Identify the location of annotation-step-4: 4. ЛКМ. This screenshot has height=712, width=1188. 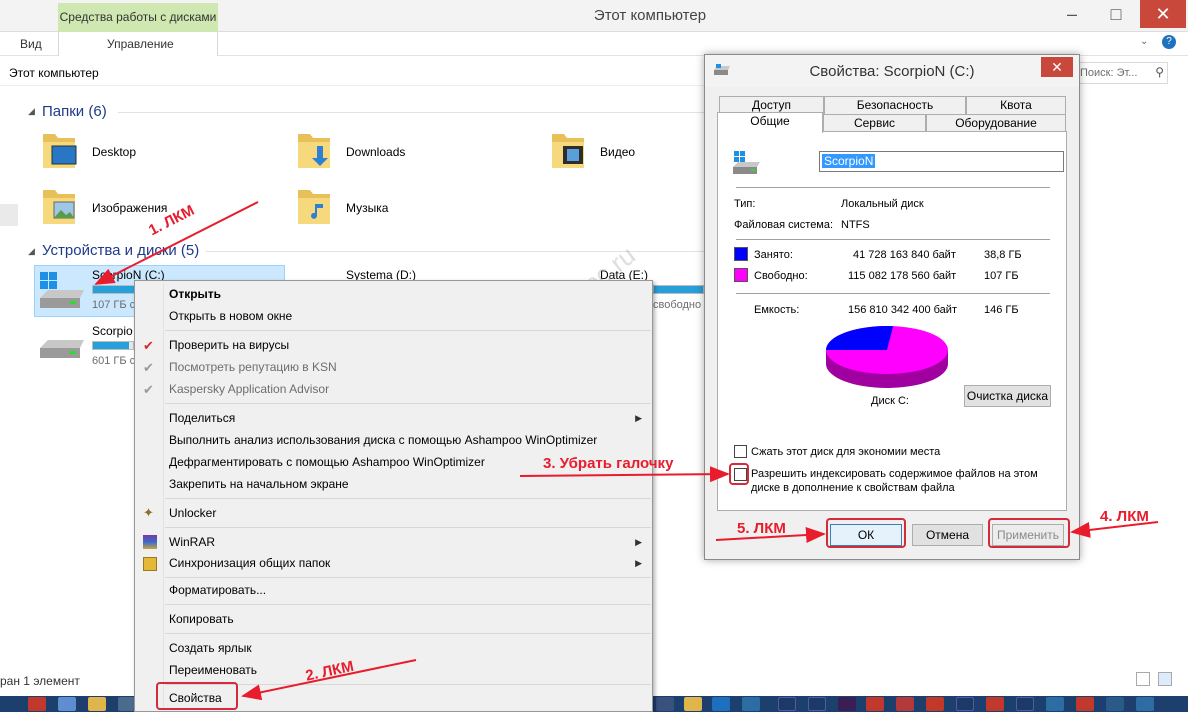
(1124, 516).